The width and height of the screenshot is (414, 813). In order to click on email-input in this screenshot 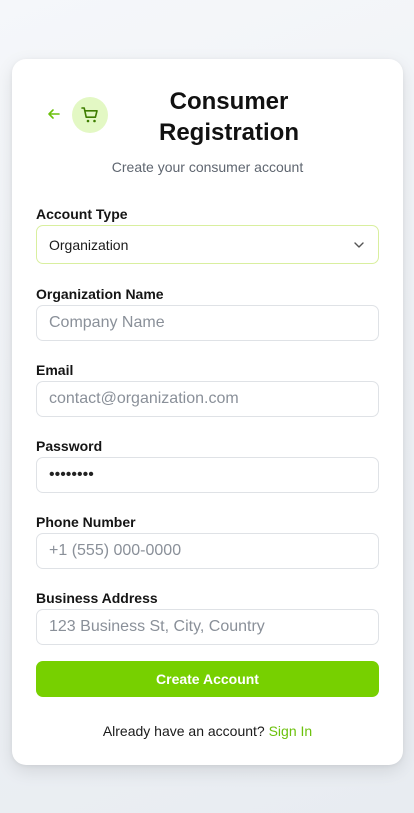, I will do `click(207, 399)`.